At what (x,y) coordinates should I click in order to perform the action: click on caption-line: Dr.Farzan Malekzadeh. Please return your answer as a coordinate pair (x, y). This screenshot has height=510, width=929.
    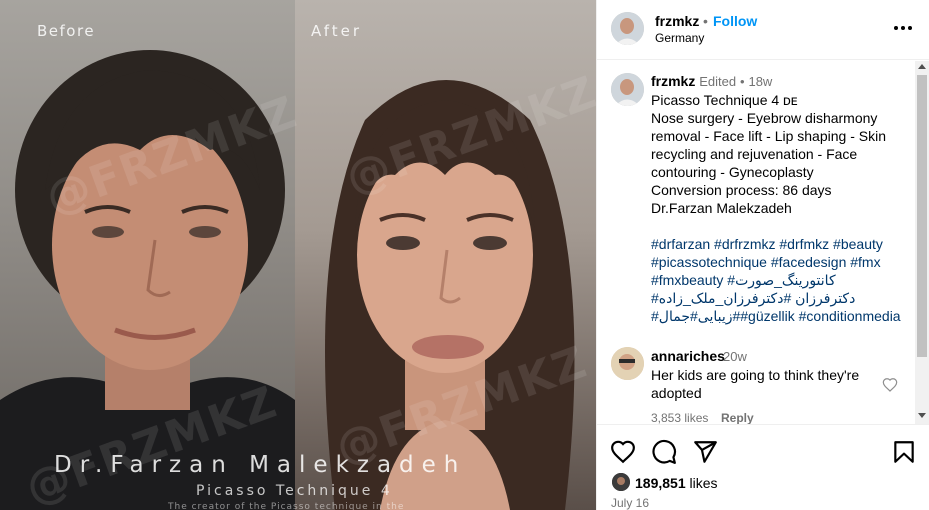
    Looking at the image, I should click on (721, 208).